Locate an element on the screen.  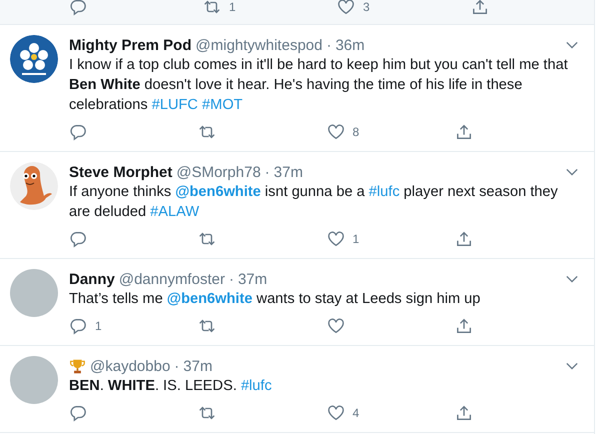
trophy-icon is located at coordinates (77, 366).